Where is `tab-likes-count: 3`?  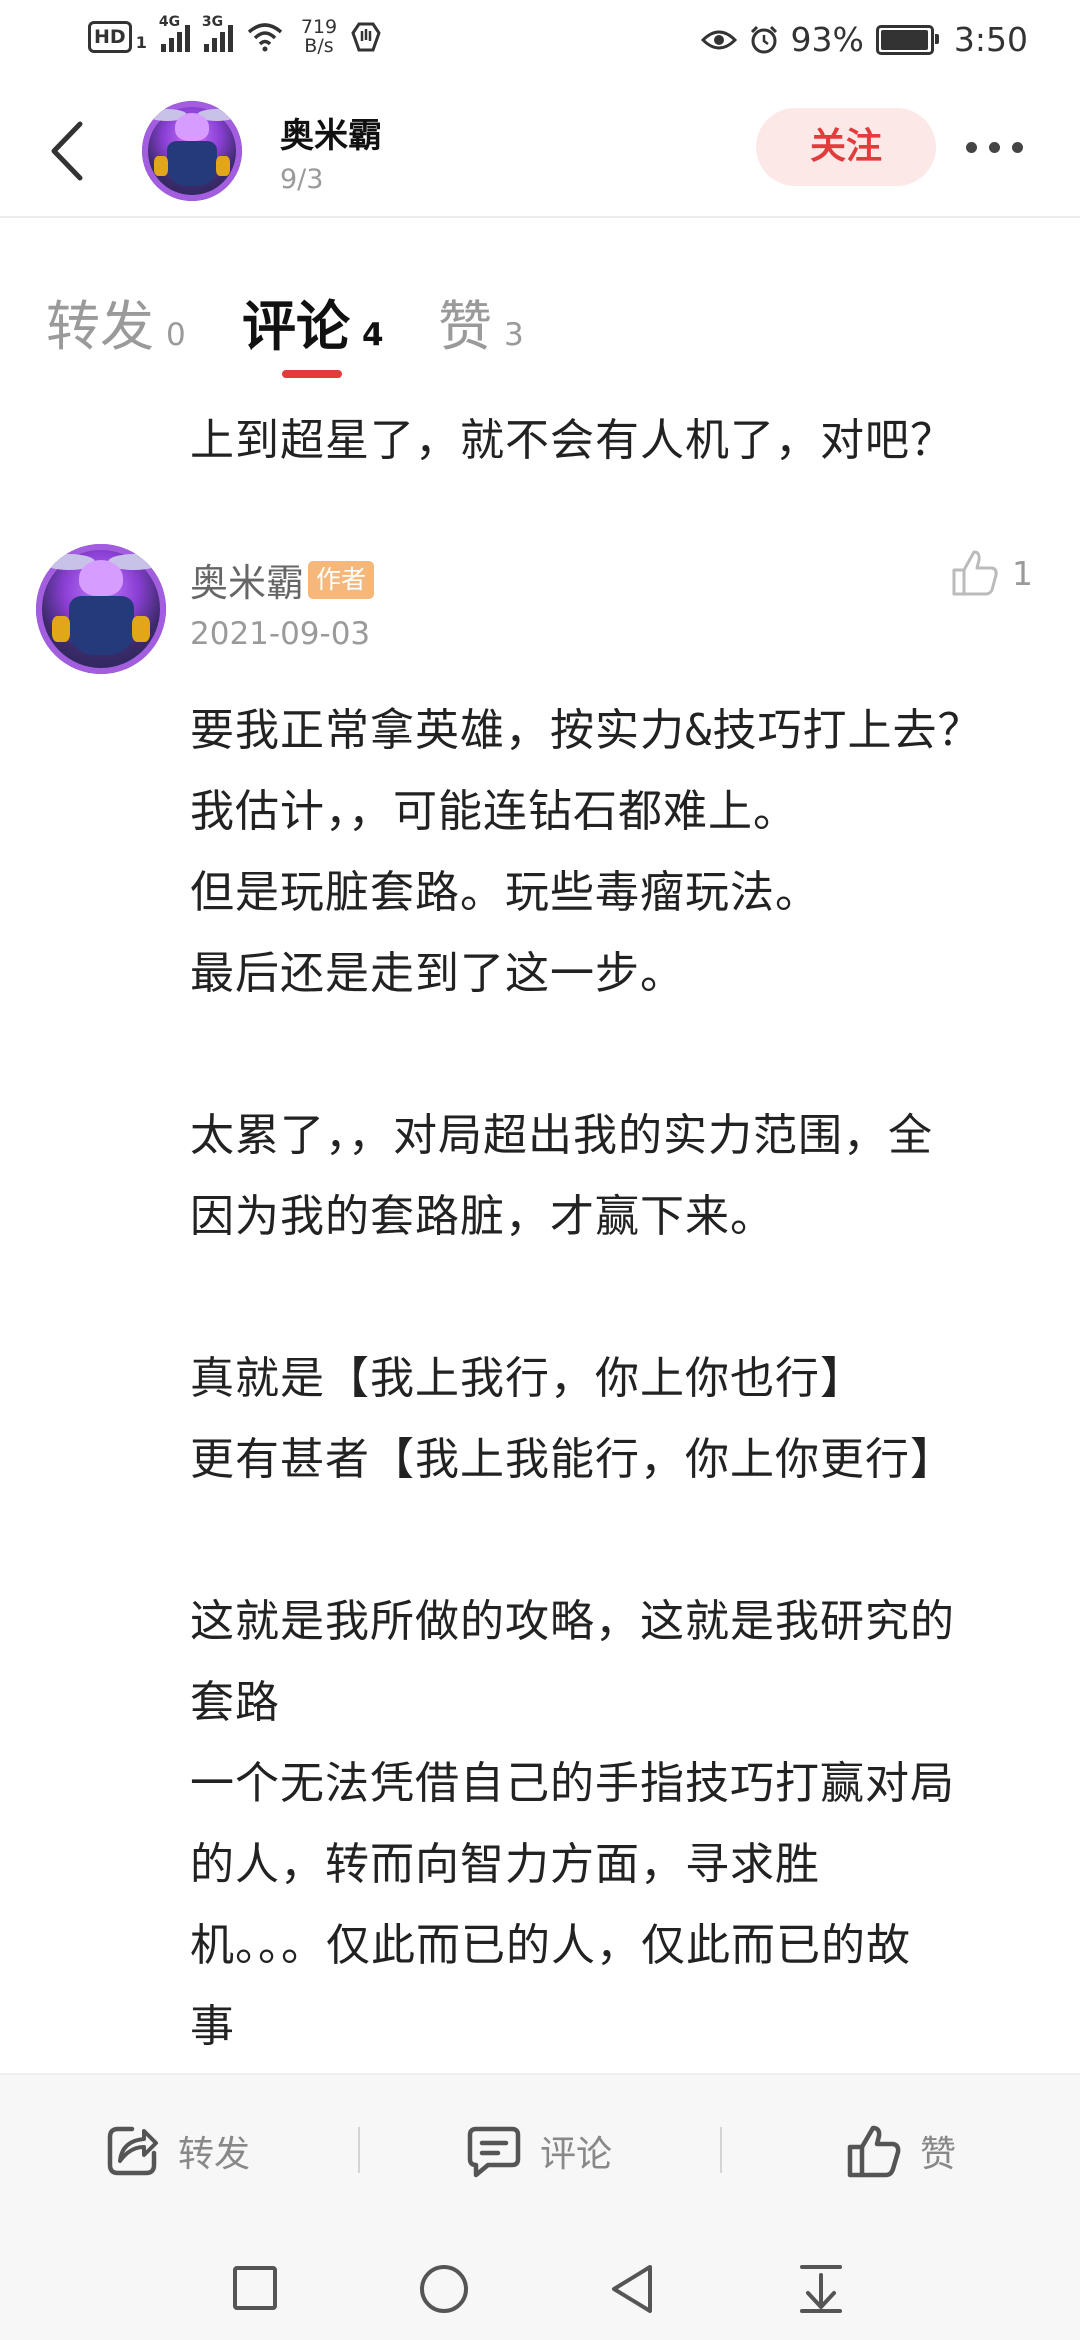
tab-likes-count: 3 is located at coordinates (514, 335).